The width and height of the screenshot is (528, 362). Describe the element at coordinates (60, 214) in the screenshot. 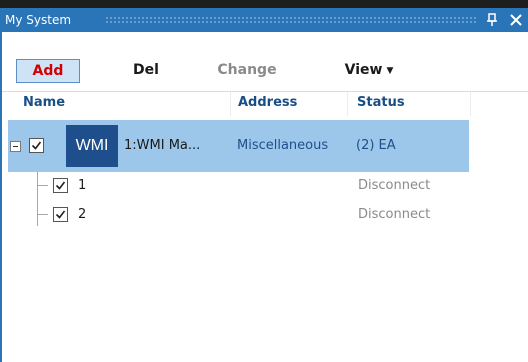

I see `child-2-checkbox` at that location.